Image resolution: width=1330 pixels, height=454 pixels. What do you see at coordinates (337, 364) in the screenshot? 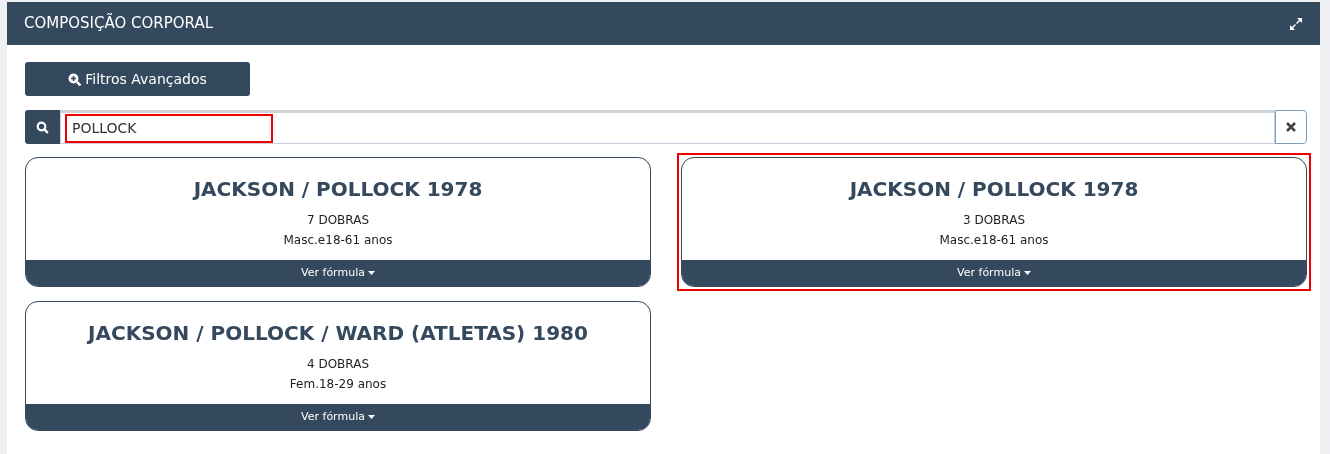
I see `folds-count: 4 DOBRAS` at bounding box center [337, 364].